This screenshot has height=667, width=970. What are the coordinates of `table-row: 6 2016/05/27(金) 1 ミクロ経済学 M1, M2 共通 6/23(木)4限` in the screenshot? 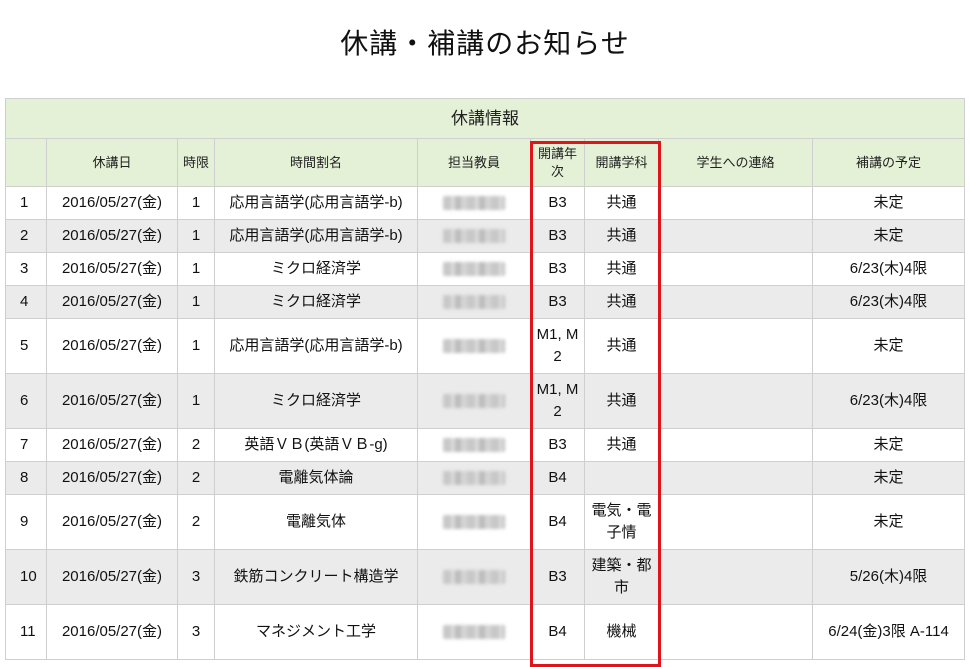 It's located at (485, 401).